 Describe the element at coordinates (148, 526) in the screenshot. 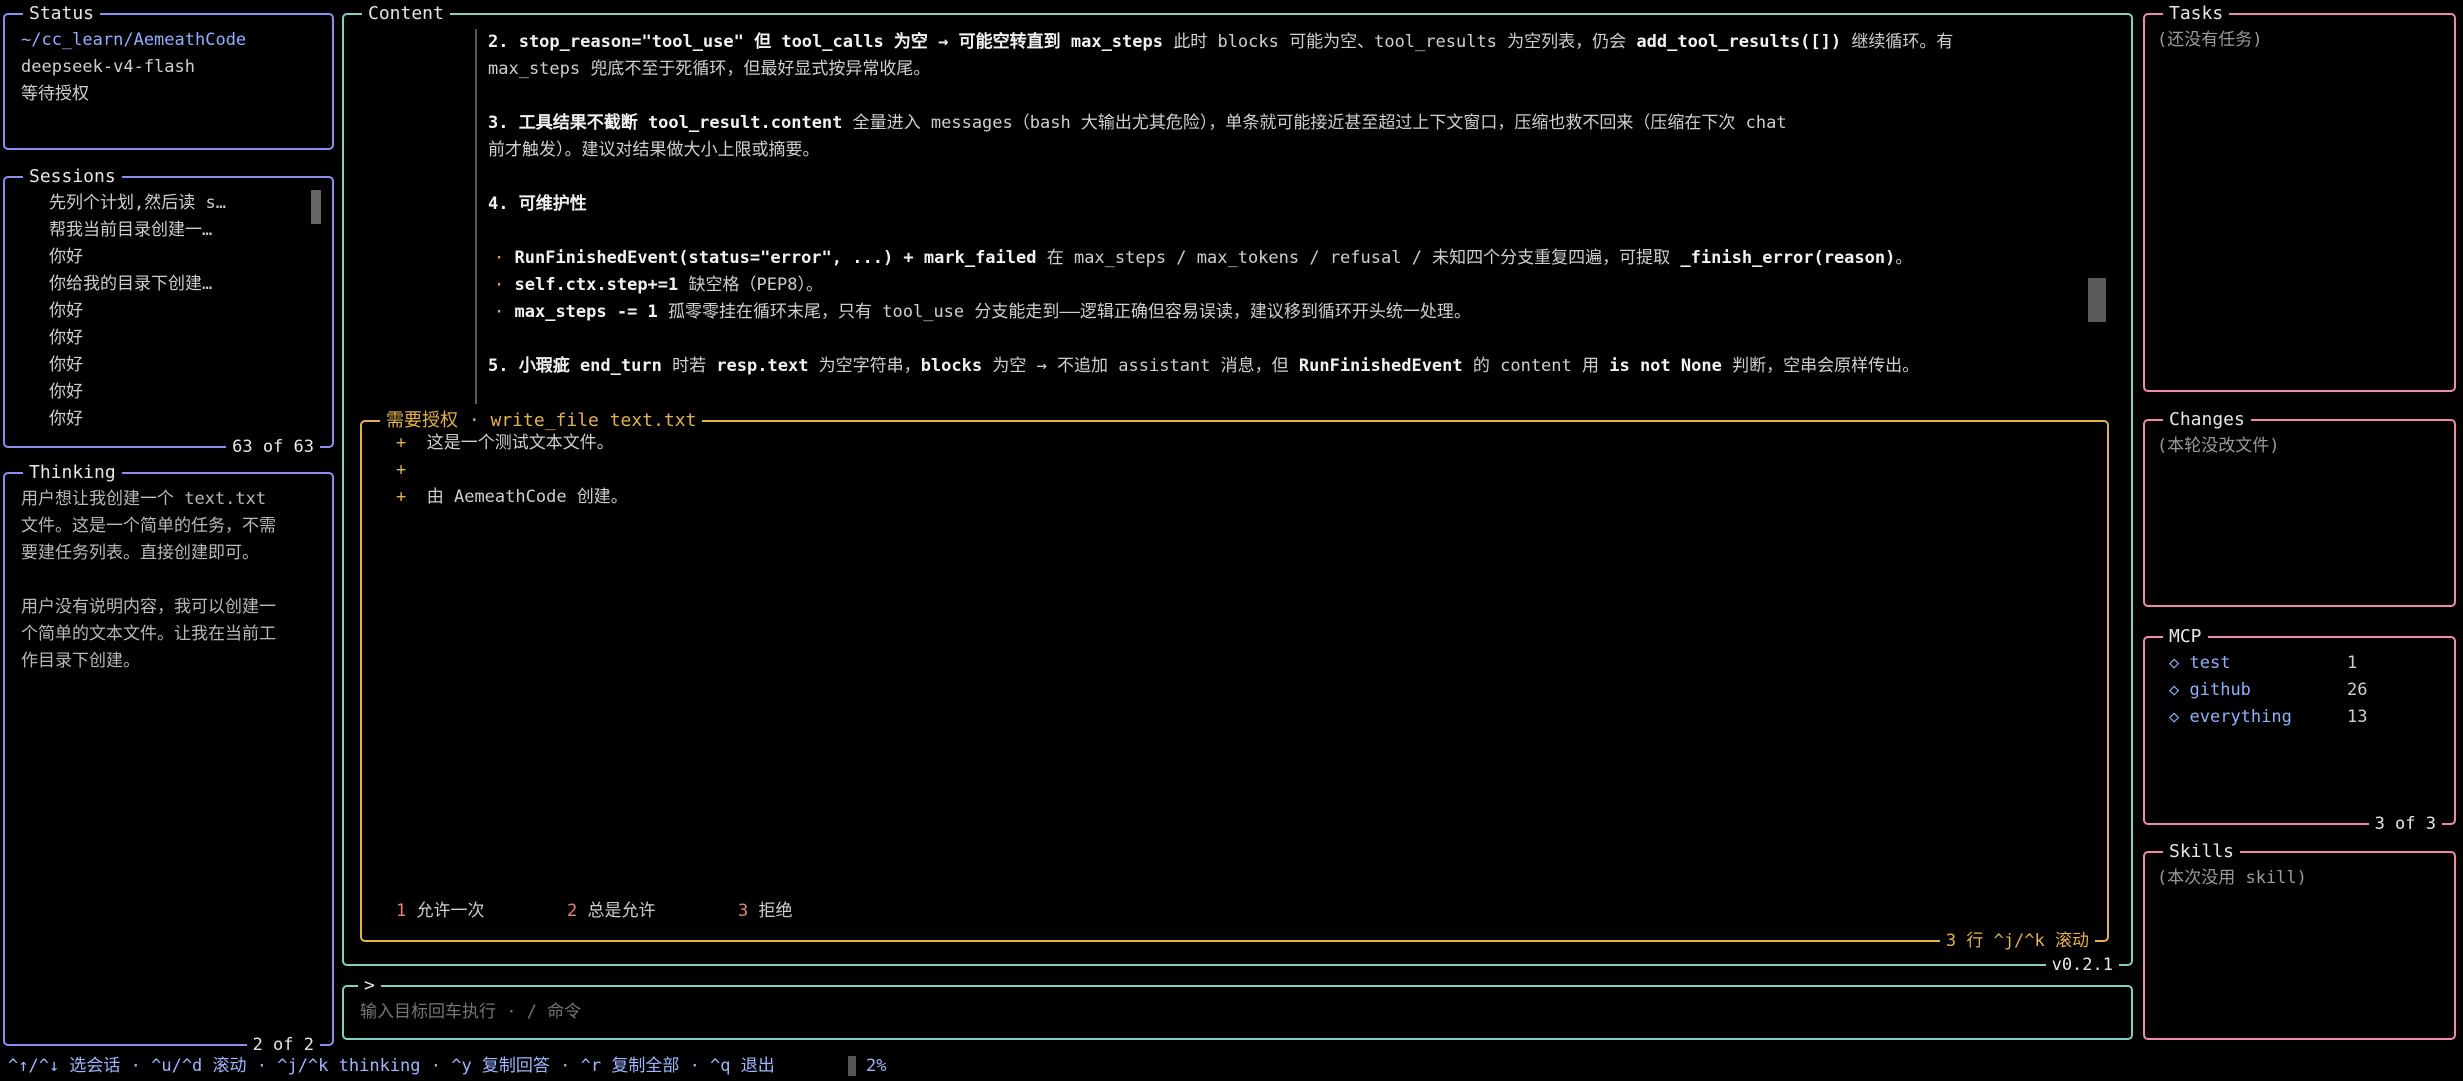

I see `thinking-line: 文件。这是一个简单的任务，不需` at that location.